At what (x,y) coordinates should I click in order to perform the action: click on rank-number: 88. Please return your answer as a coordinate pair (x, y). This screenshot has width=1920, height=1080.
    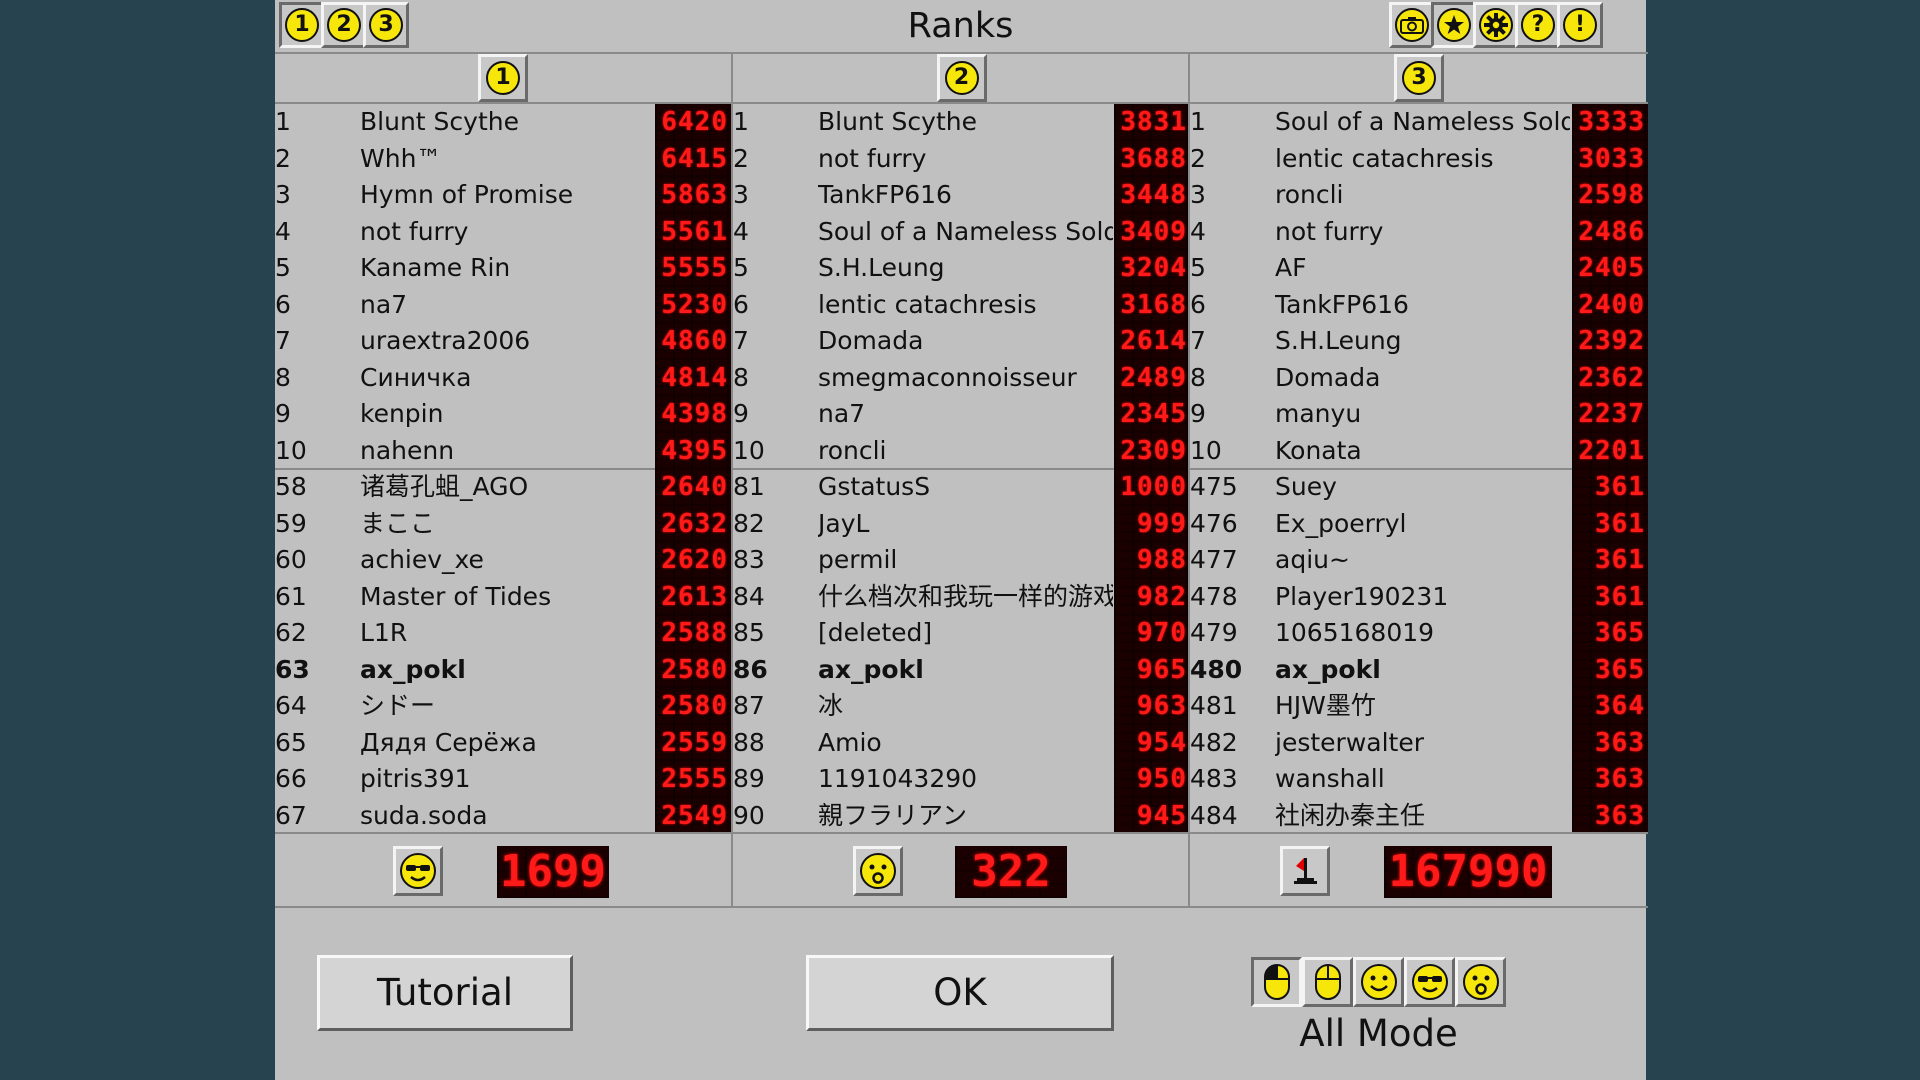
    Looking at the image, I should click on (749, 742).